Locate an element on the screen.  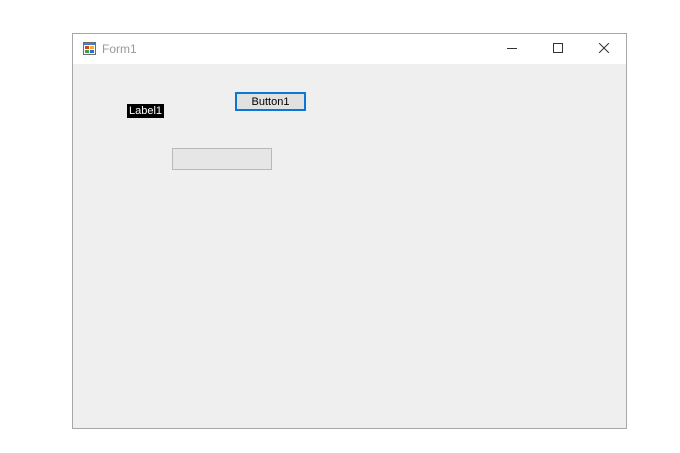
label1: Label1 is located at coordinates (146, 111).